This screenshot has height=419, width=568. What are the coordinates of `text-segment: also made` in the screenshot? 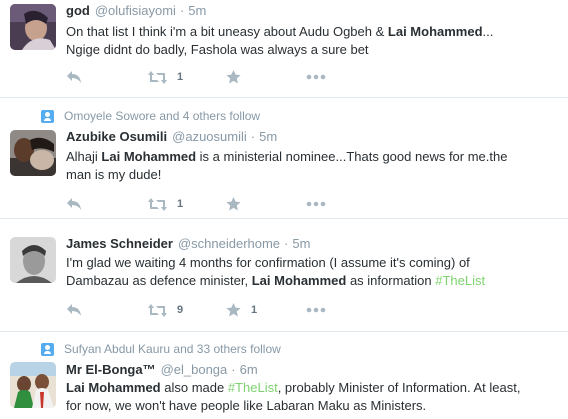 It's located at (194, 387).